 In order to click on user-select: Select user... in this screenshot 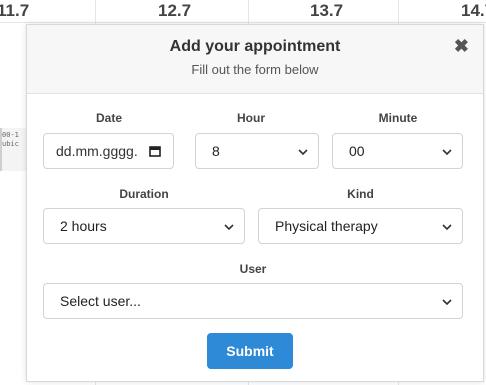, I will do `click(253, 301)`.